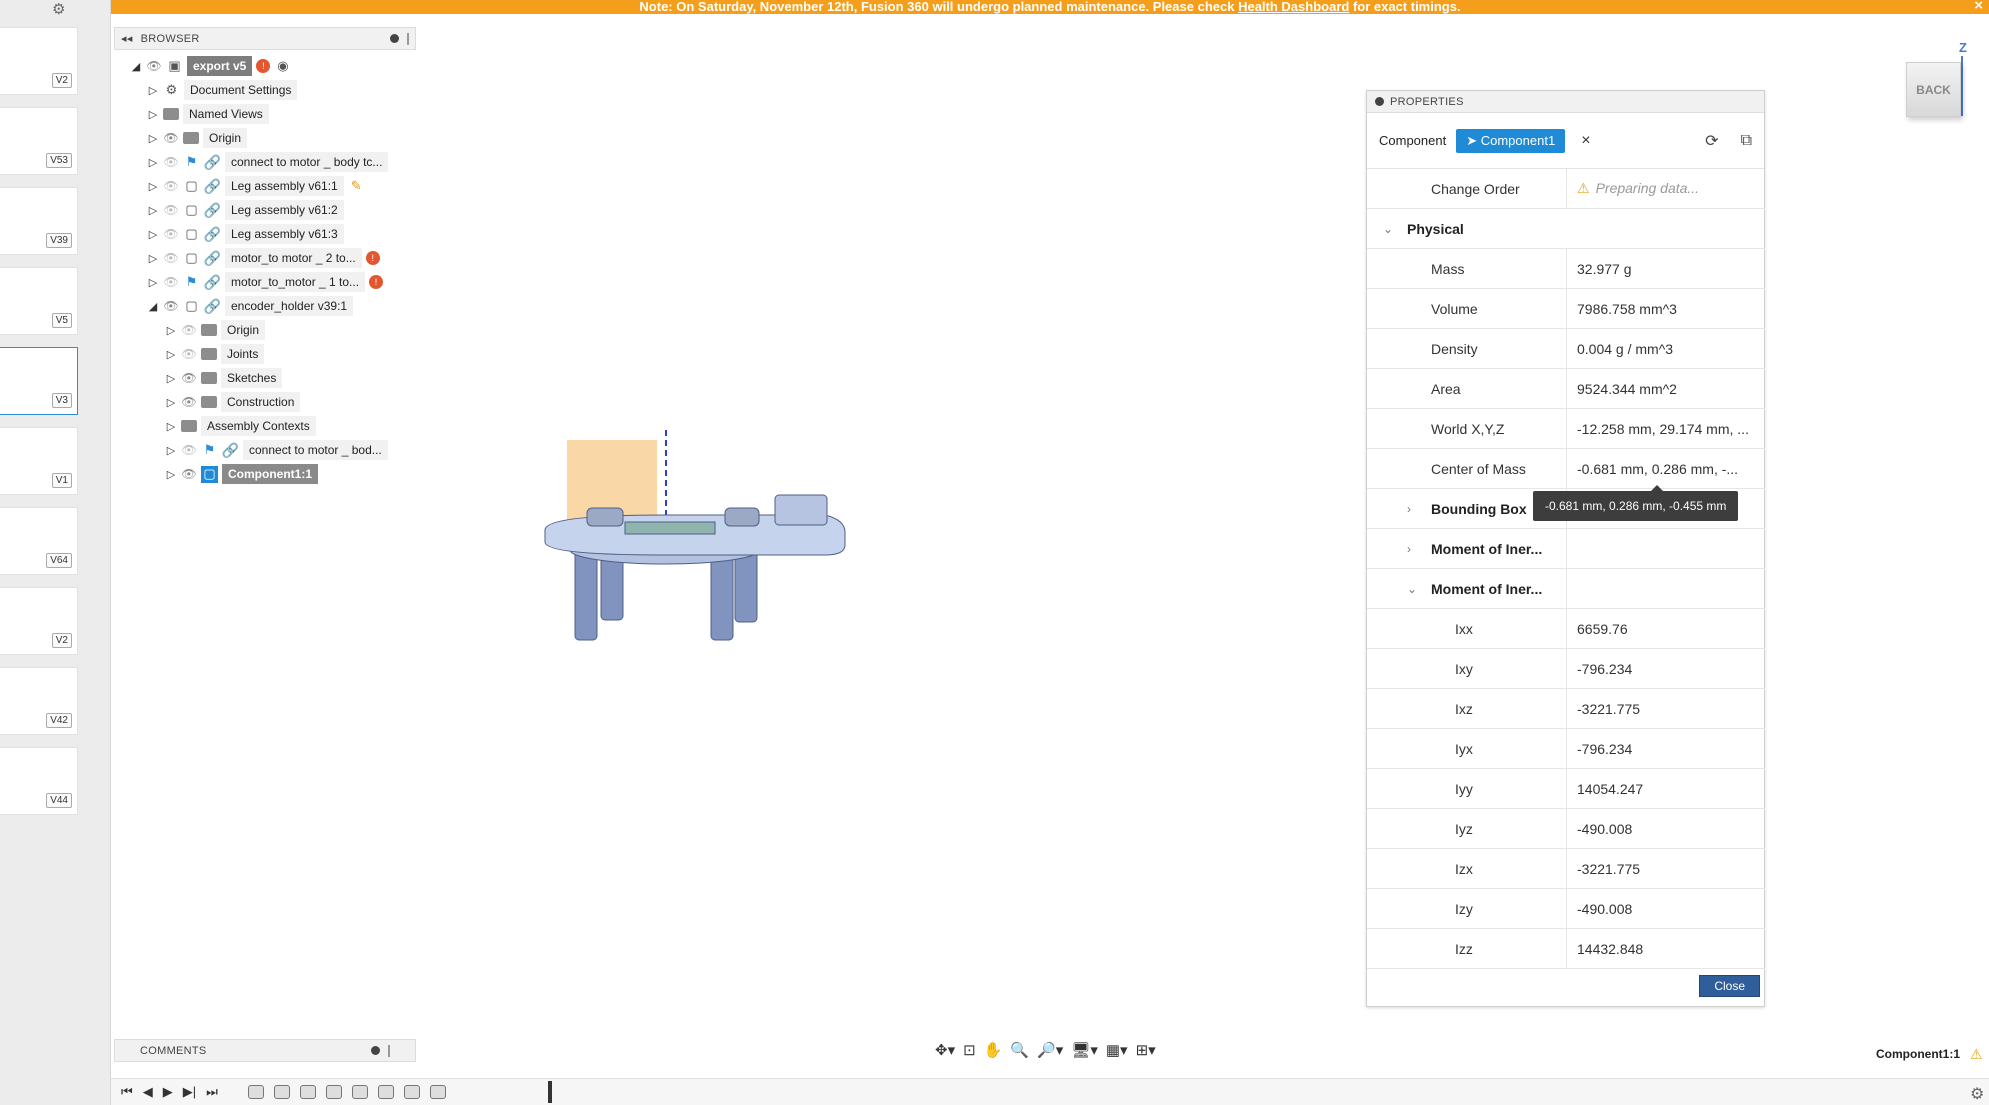  What do you see at coordinates (61, 640) in the screenshot?
I see `version-badge: V2` at bounding box center [61, 640].